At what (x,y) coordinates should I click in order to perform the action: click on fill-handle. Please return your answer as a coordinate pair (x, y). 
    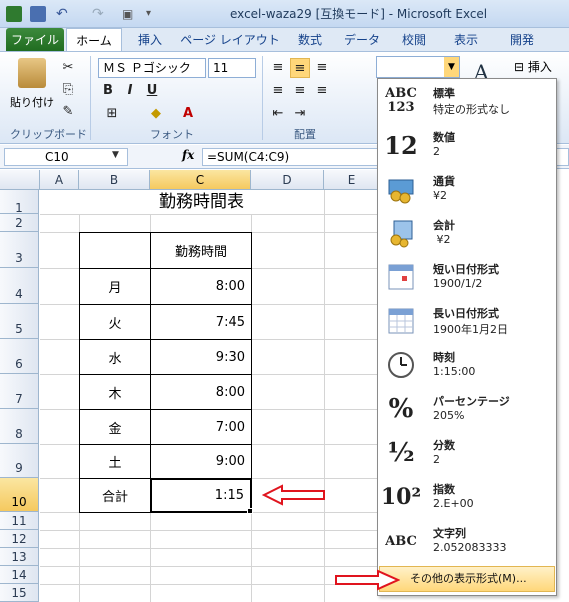
    Looking at the image, I should click on (250, 511).